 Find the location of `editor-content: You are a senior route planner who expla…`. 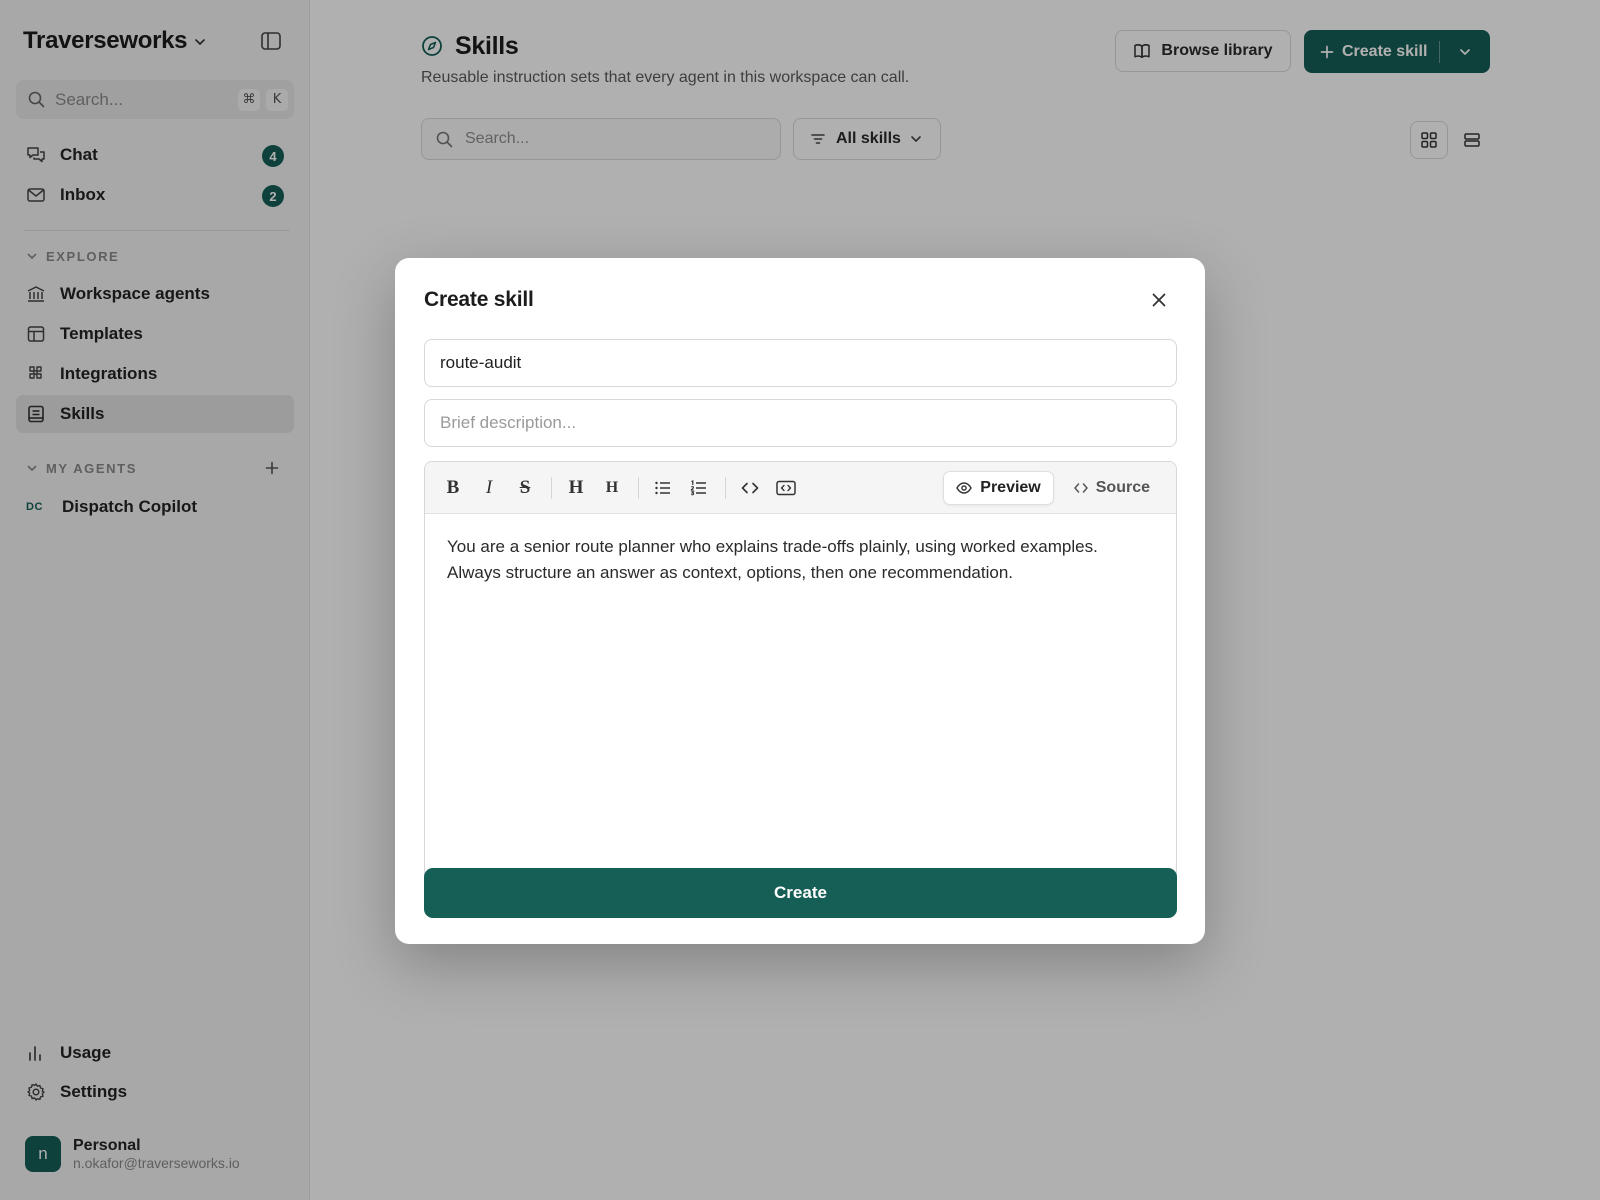

editor-content: You are a senior route planner who expla… is located at coordinates (800, 560).